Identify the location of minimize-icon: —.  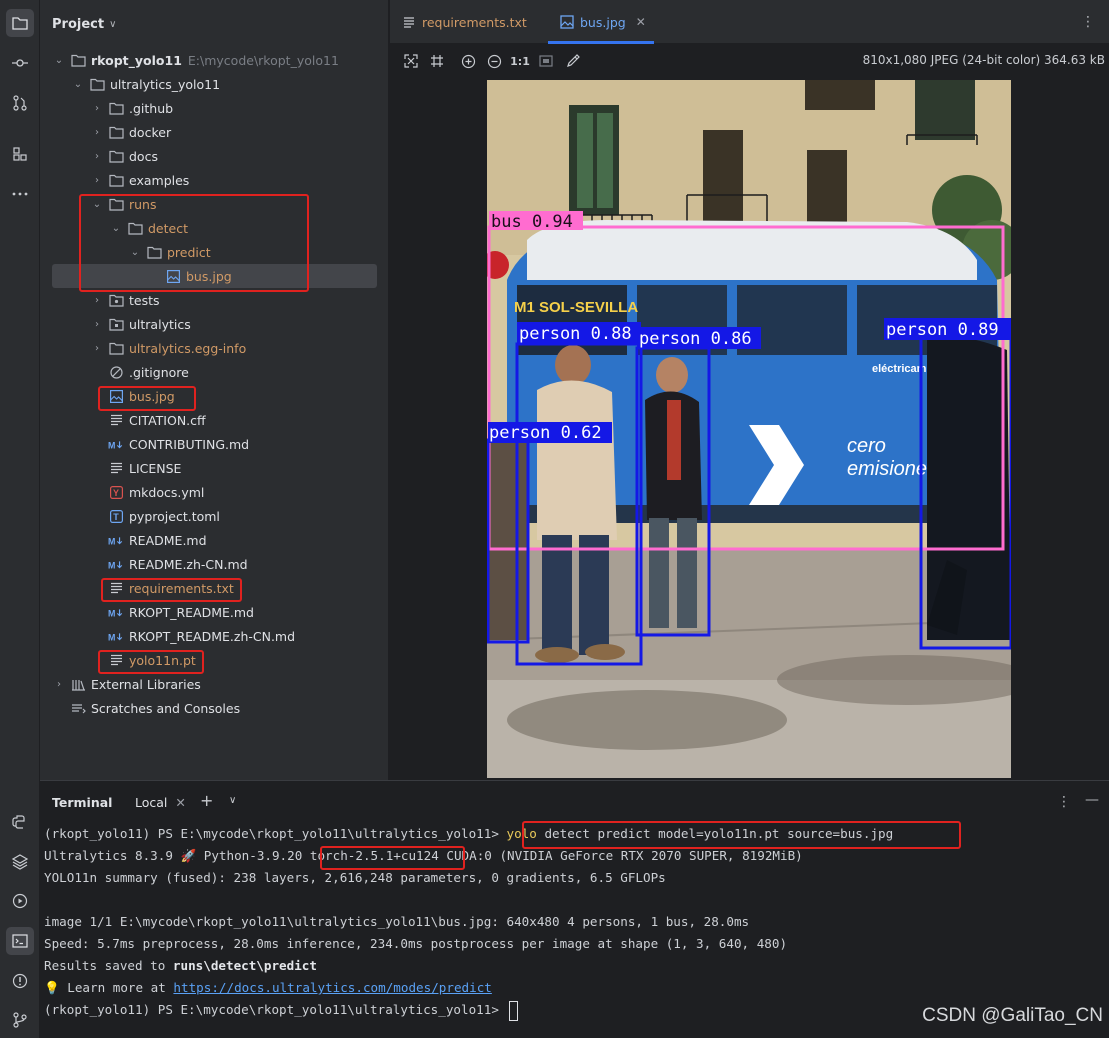
(1092, 800).